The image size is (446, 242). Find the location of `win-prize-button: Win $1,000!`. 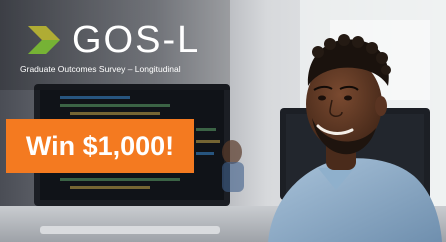

win-prize-button: Win $1,000! is located at coordinates (100, 146).